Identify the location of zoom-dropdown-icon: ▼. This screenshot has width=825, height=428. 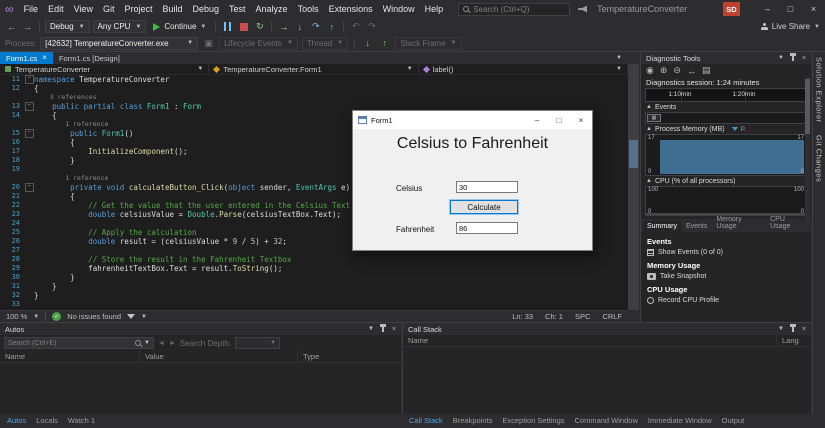
(36, 317).